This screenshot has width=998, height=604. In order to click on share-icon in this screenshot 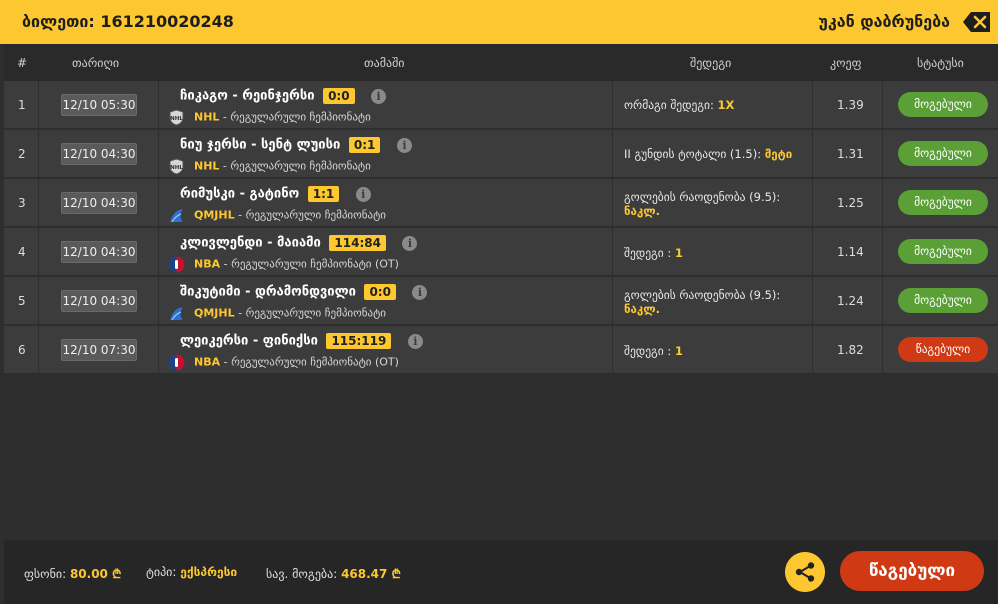, I will do `click(805, 572)`.